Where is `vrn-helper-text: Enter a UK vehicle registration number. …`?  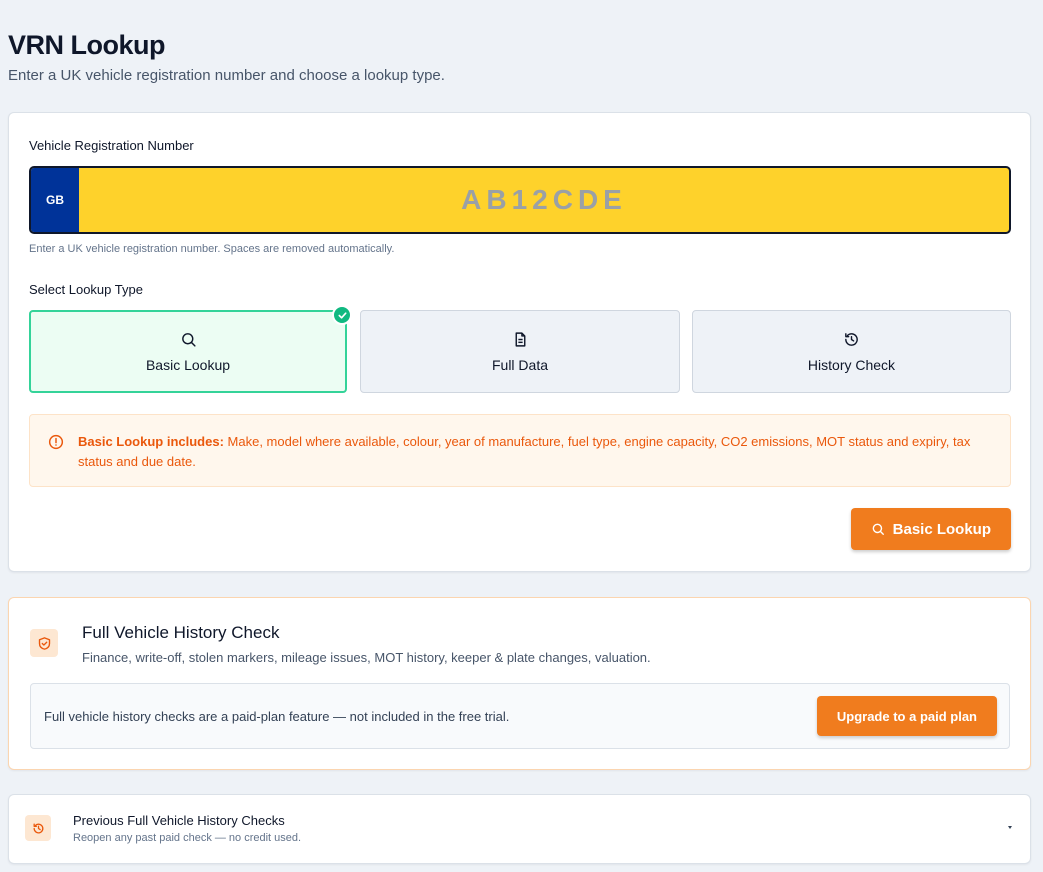 vrn-helper-text: Enter a UK vehicle registration number. … is located at coordinates (212, 249).